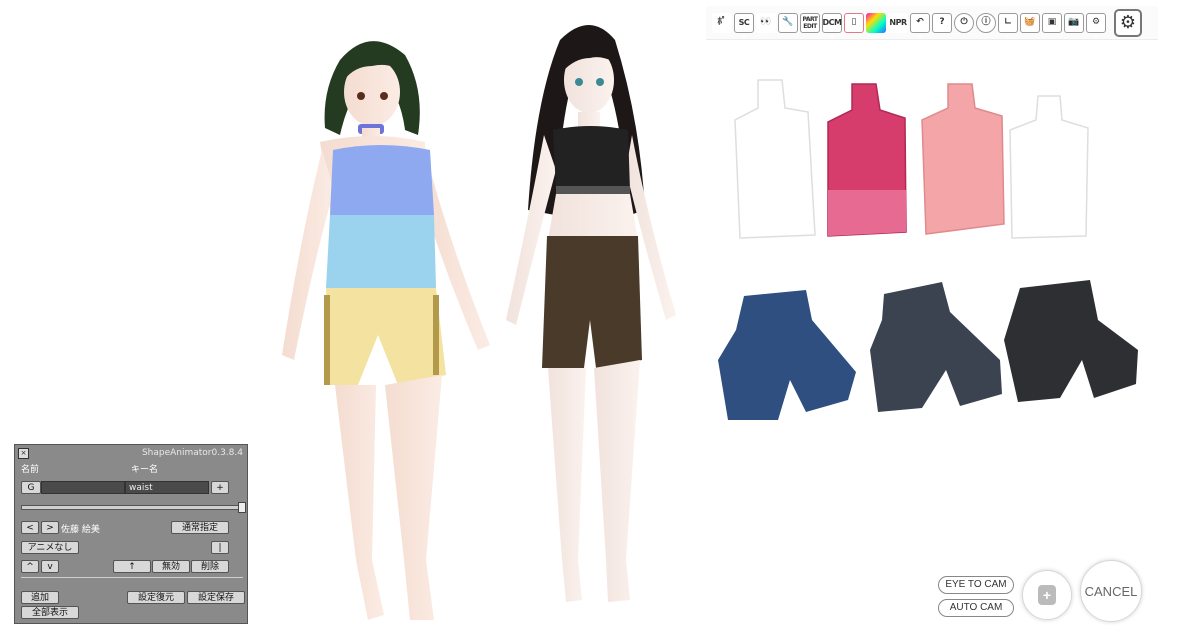  What do you see at coordinates (83, 487) in the screenshot?
I see `name-field` at bounding box center [83, 487].